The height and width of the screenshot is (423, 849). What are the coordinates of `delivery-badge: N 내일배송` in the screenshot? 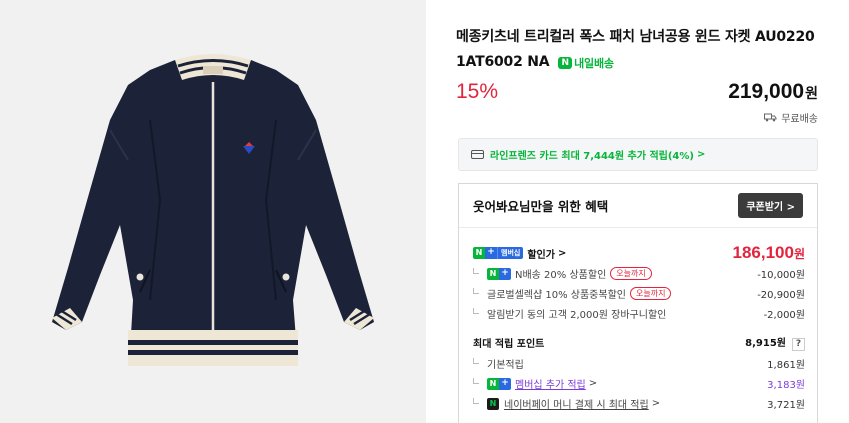 It's located at (586, 63).